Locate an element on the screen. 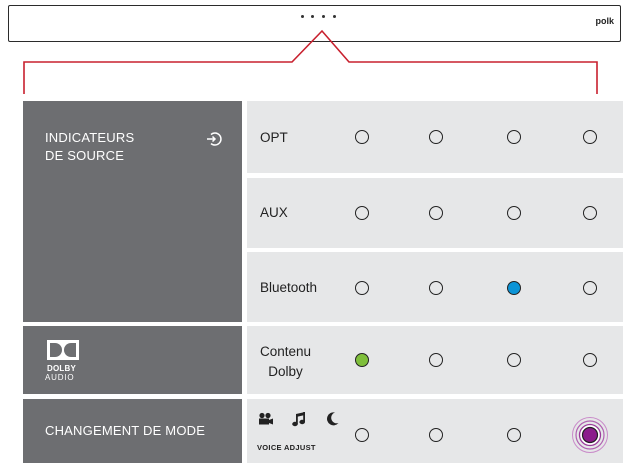 This screenshot has width=625, height=465. dolby-logo-line2: AUDIO is located at coordinates (60, 377).